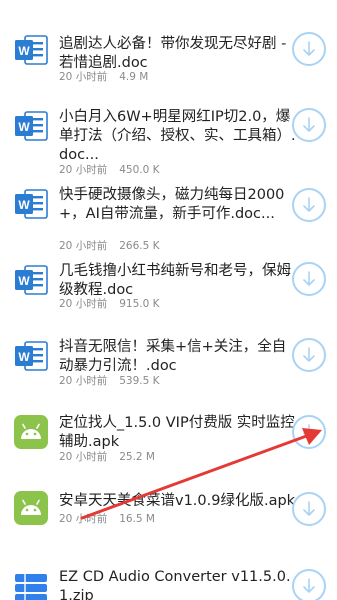 The height and width of the screenshot is (600, 337). I want to click on file-size: 539.5 K, so click(139, 381).